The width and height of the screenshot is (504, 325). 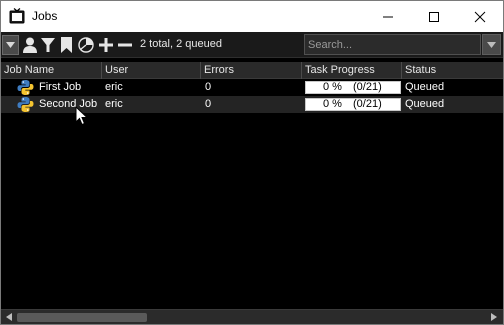 I want to click on user-icon, so click(x=29, y=45).